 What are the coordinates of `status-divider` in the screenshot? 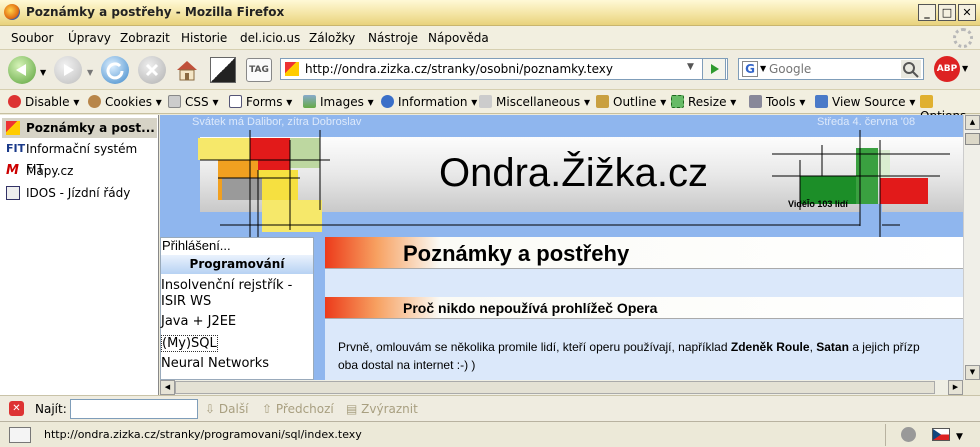 It's located at (885, 435).